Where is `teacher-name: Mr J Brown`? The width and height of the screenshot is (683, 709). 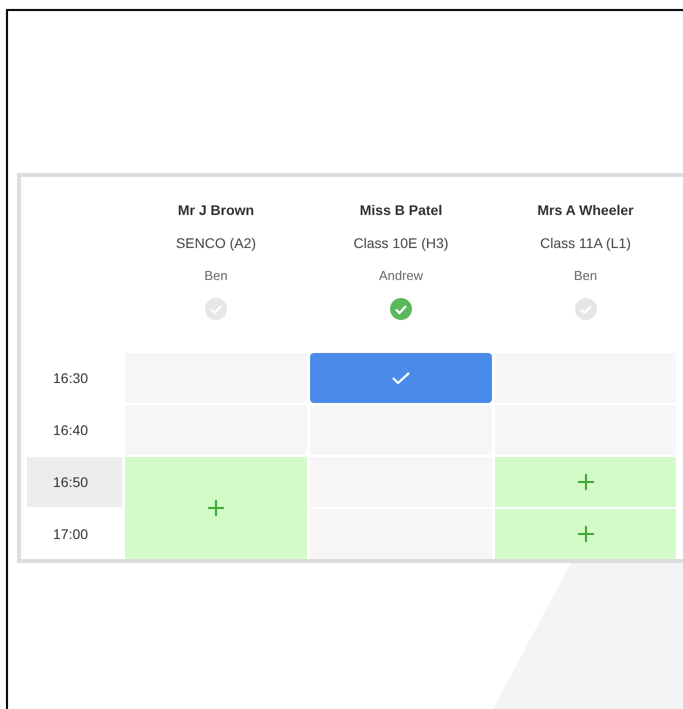
teacher-name: Mr J Brown is located at coordinates (216, 210).